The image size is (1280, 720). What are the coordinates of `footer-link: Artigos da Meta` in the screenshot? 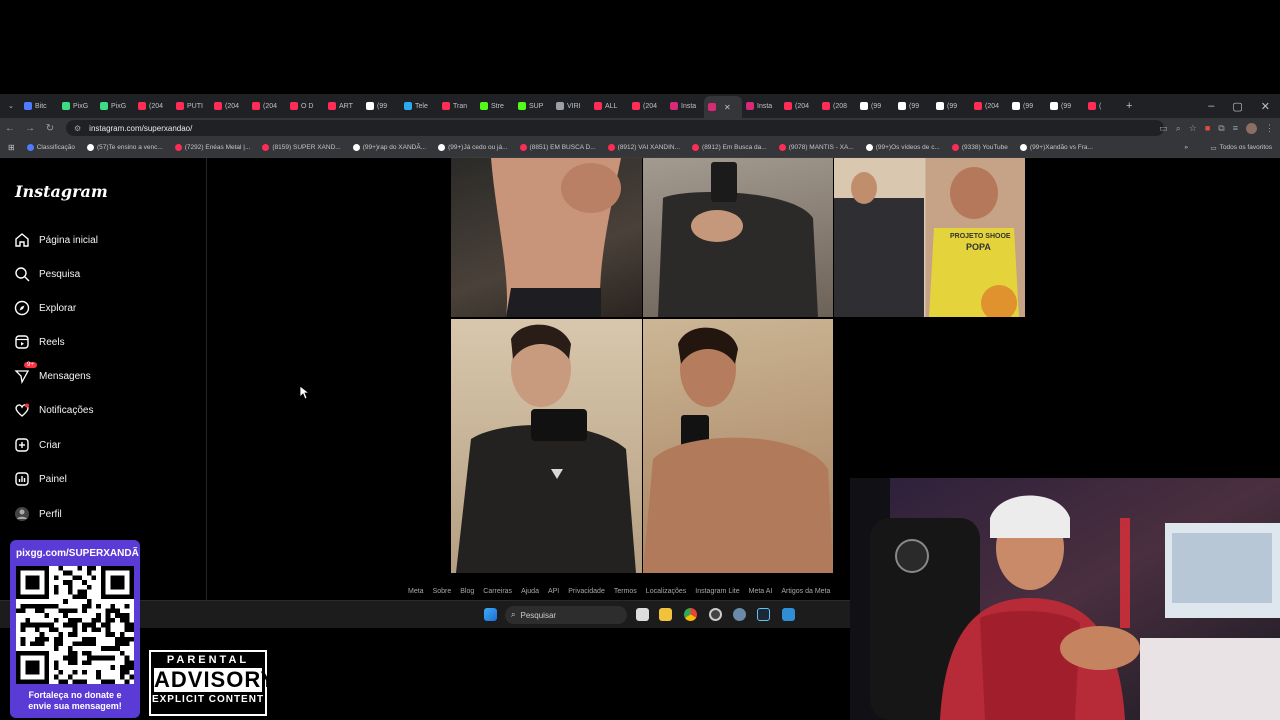 It's located at (805, 591).